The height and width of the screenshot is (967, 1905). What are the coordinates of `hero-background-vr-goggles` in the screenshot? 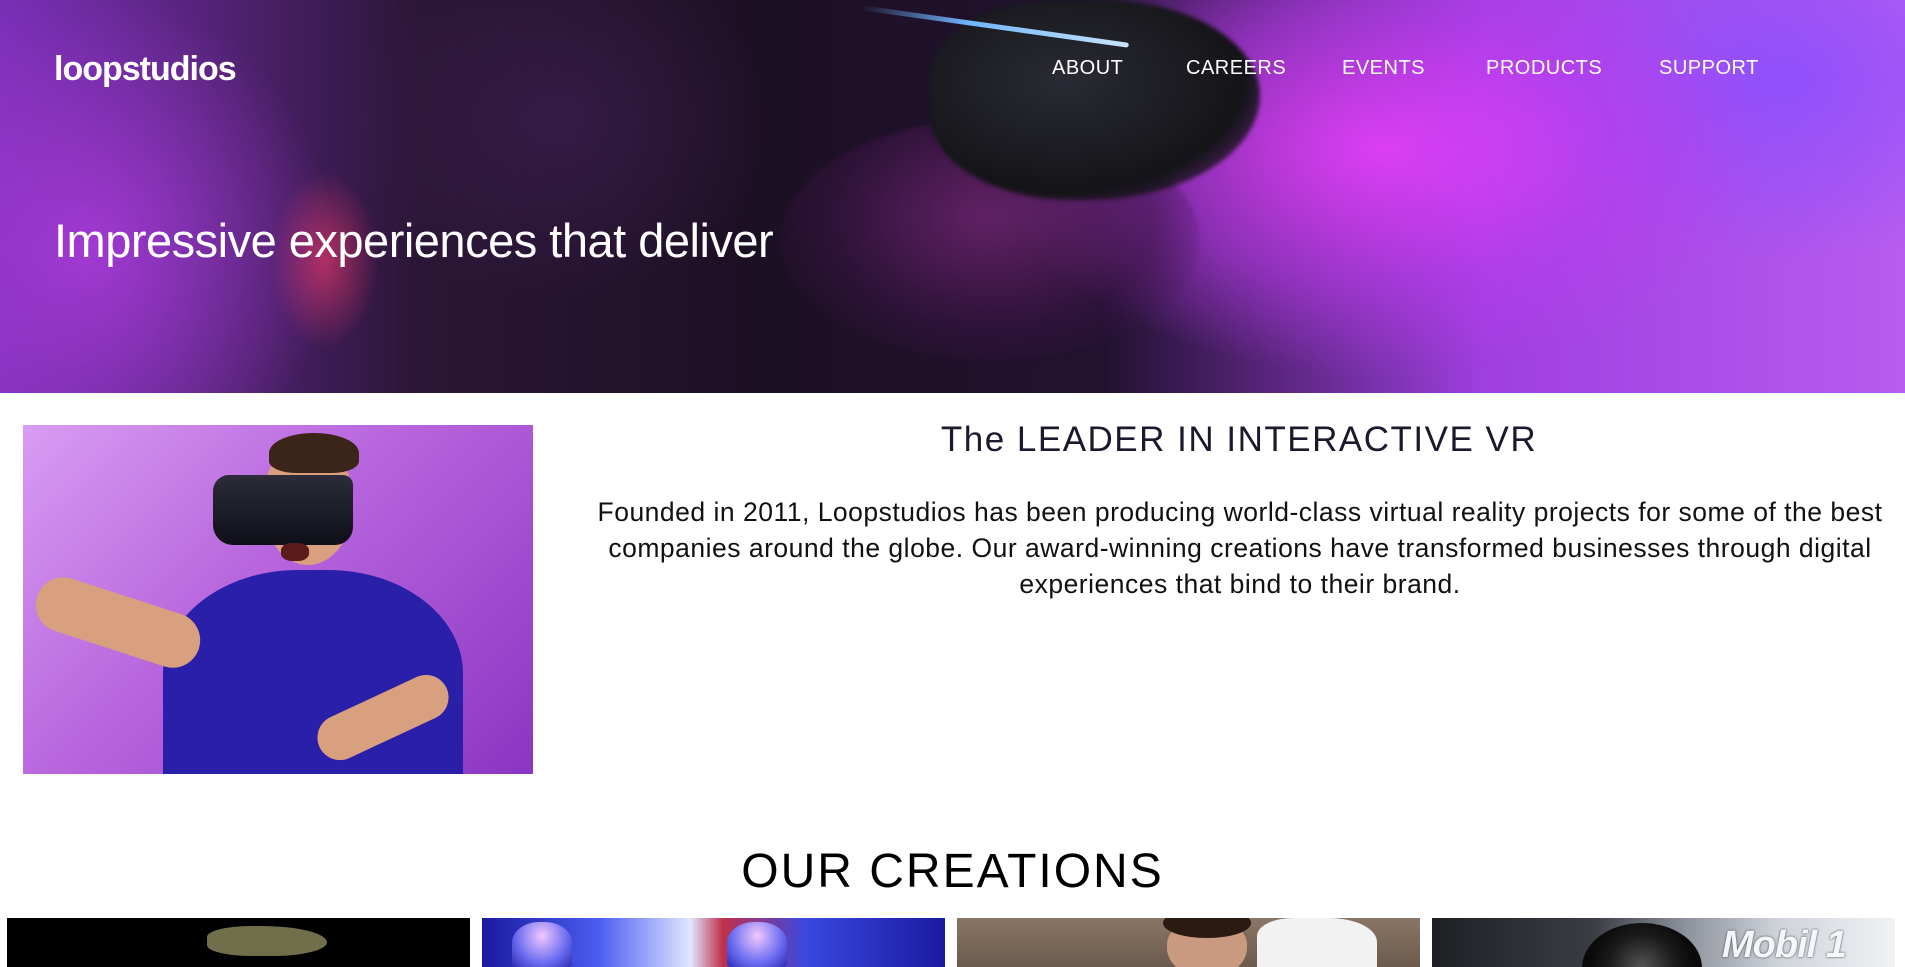 It's located at (1095, 100).